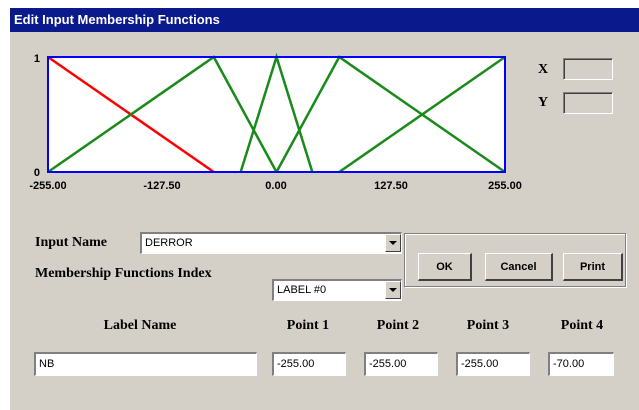 The image size is (639, 410). What do you see at coordinates (593, 267) in the screenshot?
I see `print-button: Print` at bounding box center [593, 267].